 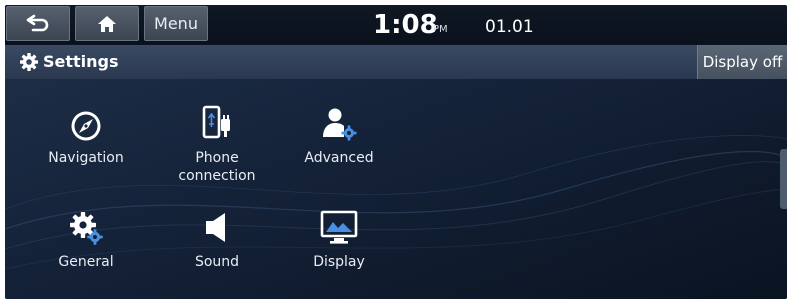 What do you see at coordinates (339, 227) in the screenshot?
I see `monitor-icon` at bounding box center [339, 227].